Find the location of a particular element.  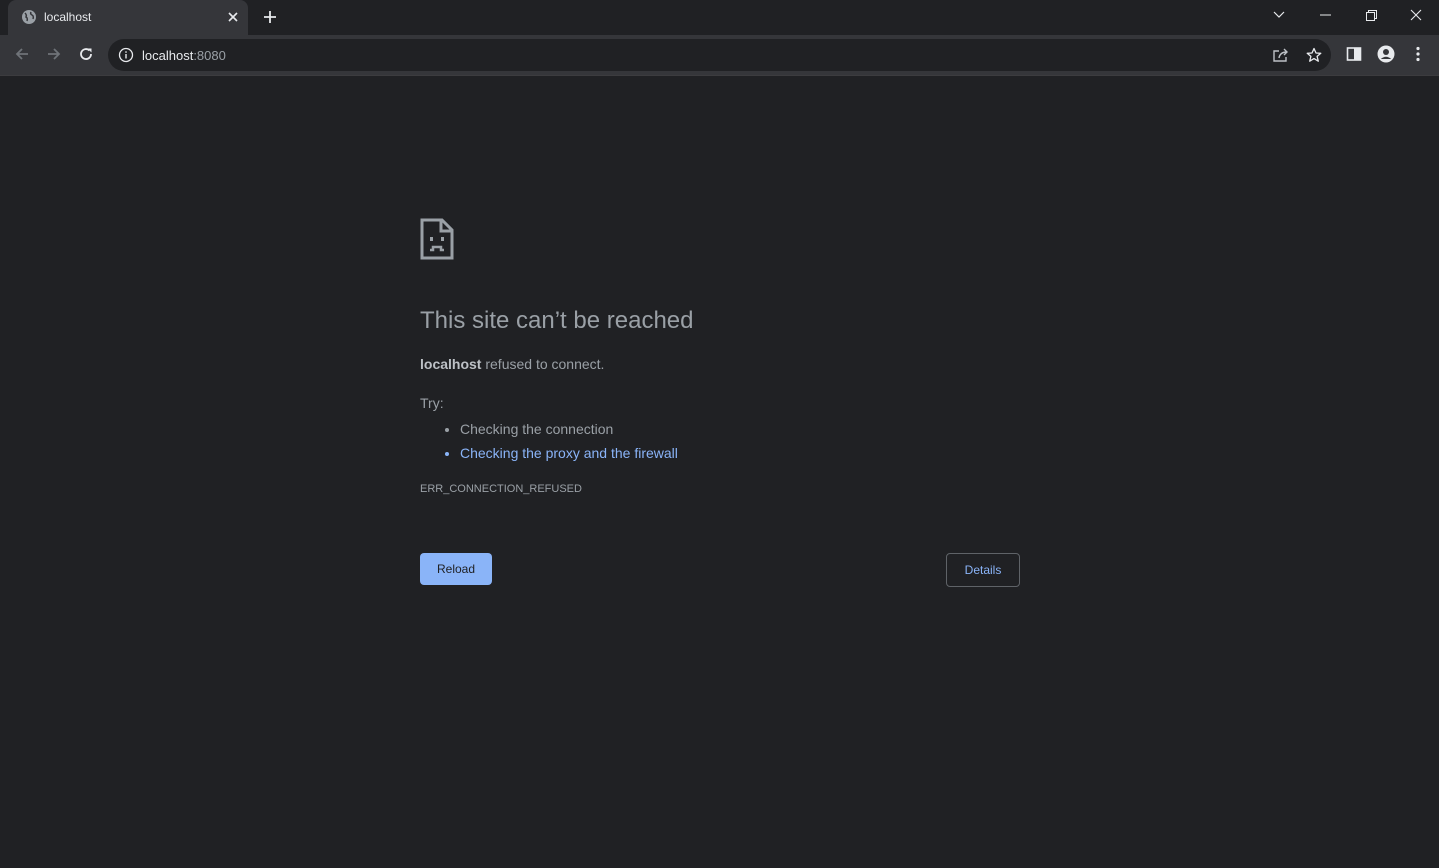

url-text: localhost:8080 is located at coordinates (184, 55).